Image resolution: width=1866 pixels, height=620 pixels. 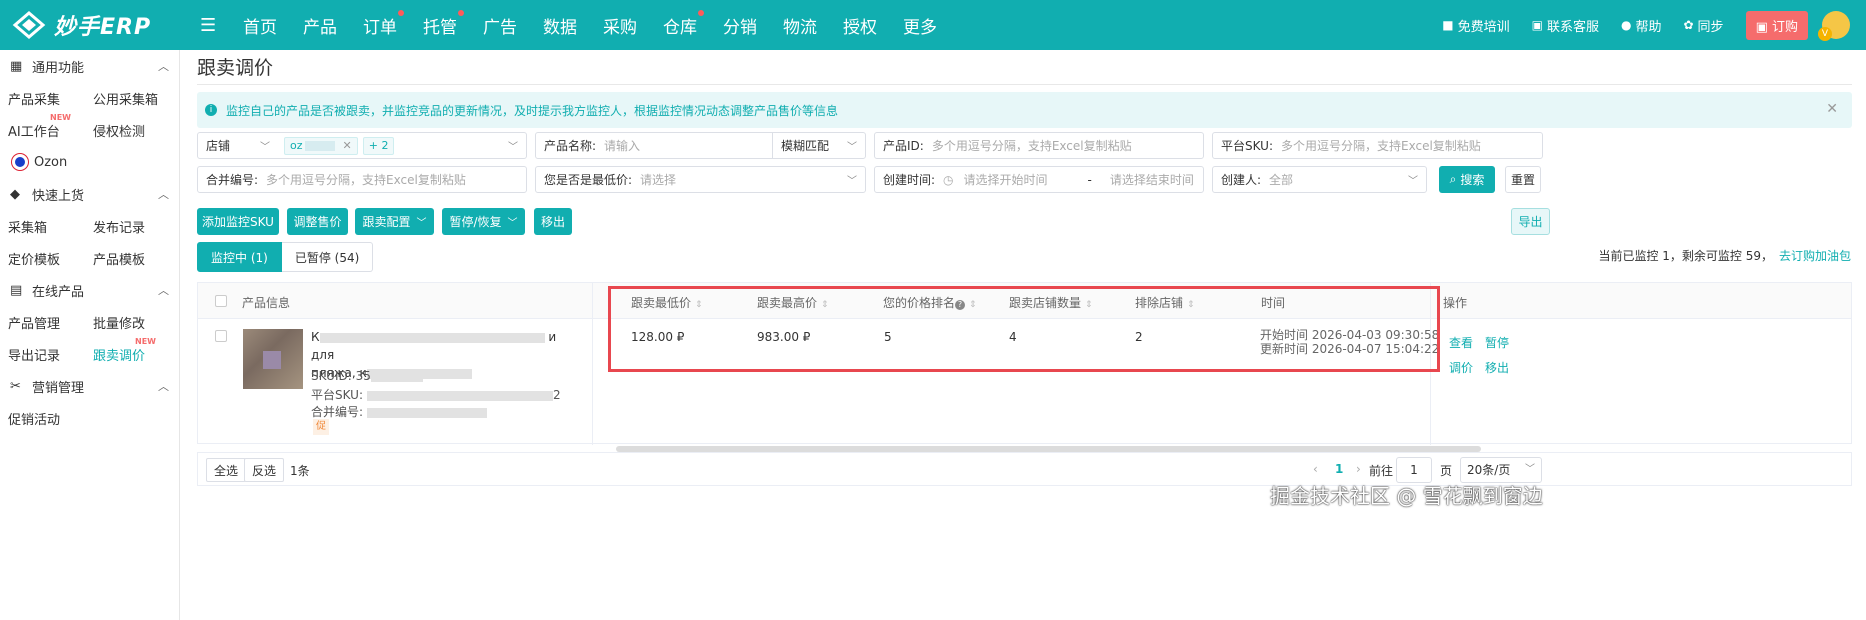 I want to click on pid-input: 多个用逗号分隔，支持Excel复制粘贴, so click(x=1032, y=145).